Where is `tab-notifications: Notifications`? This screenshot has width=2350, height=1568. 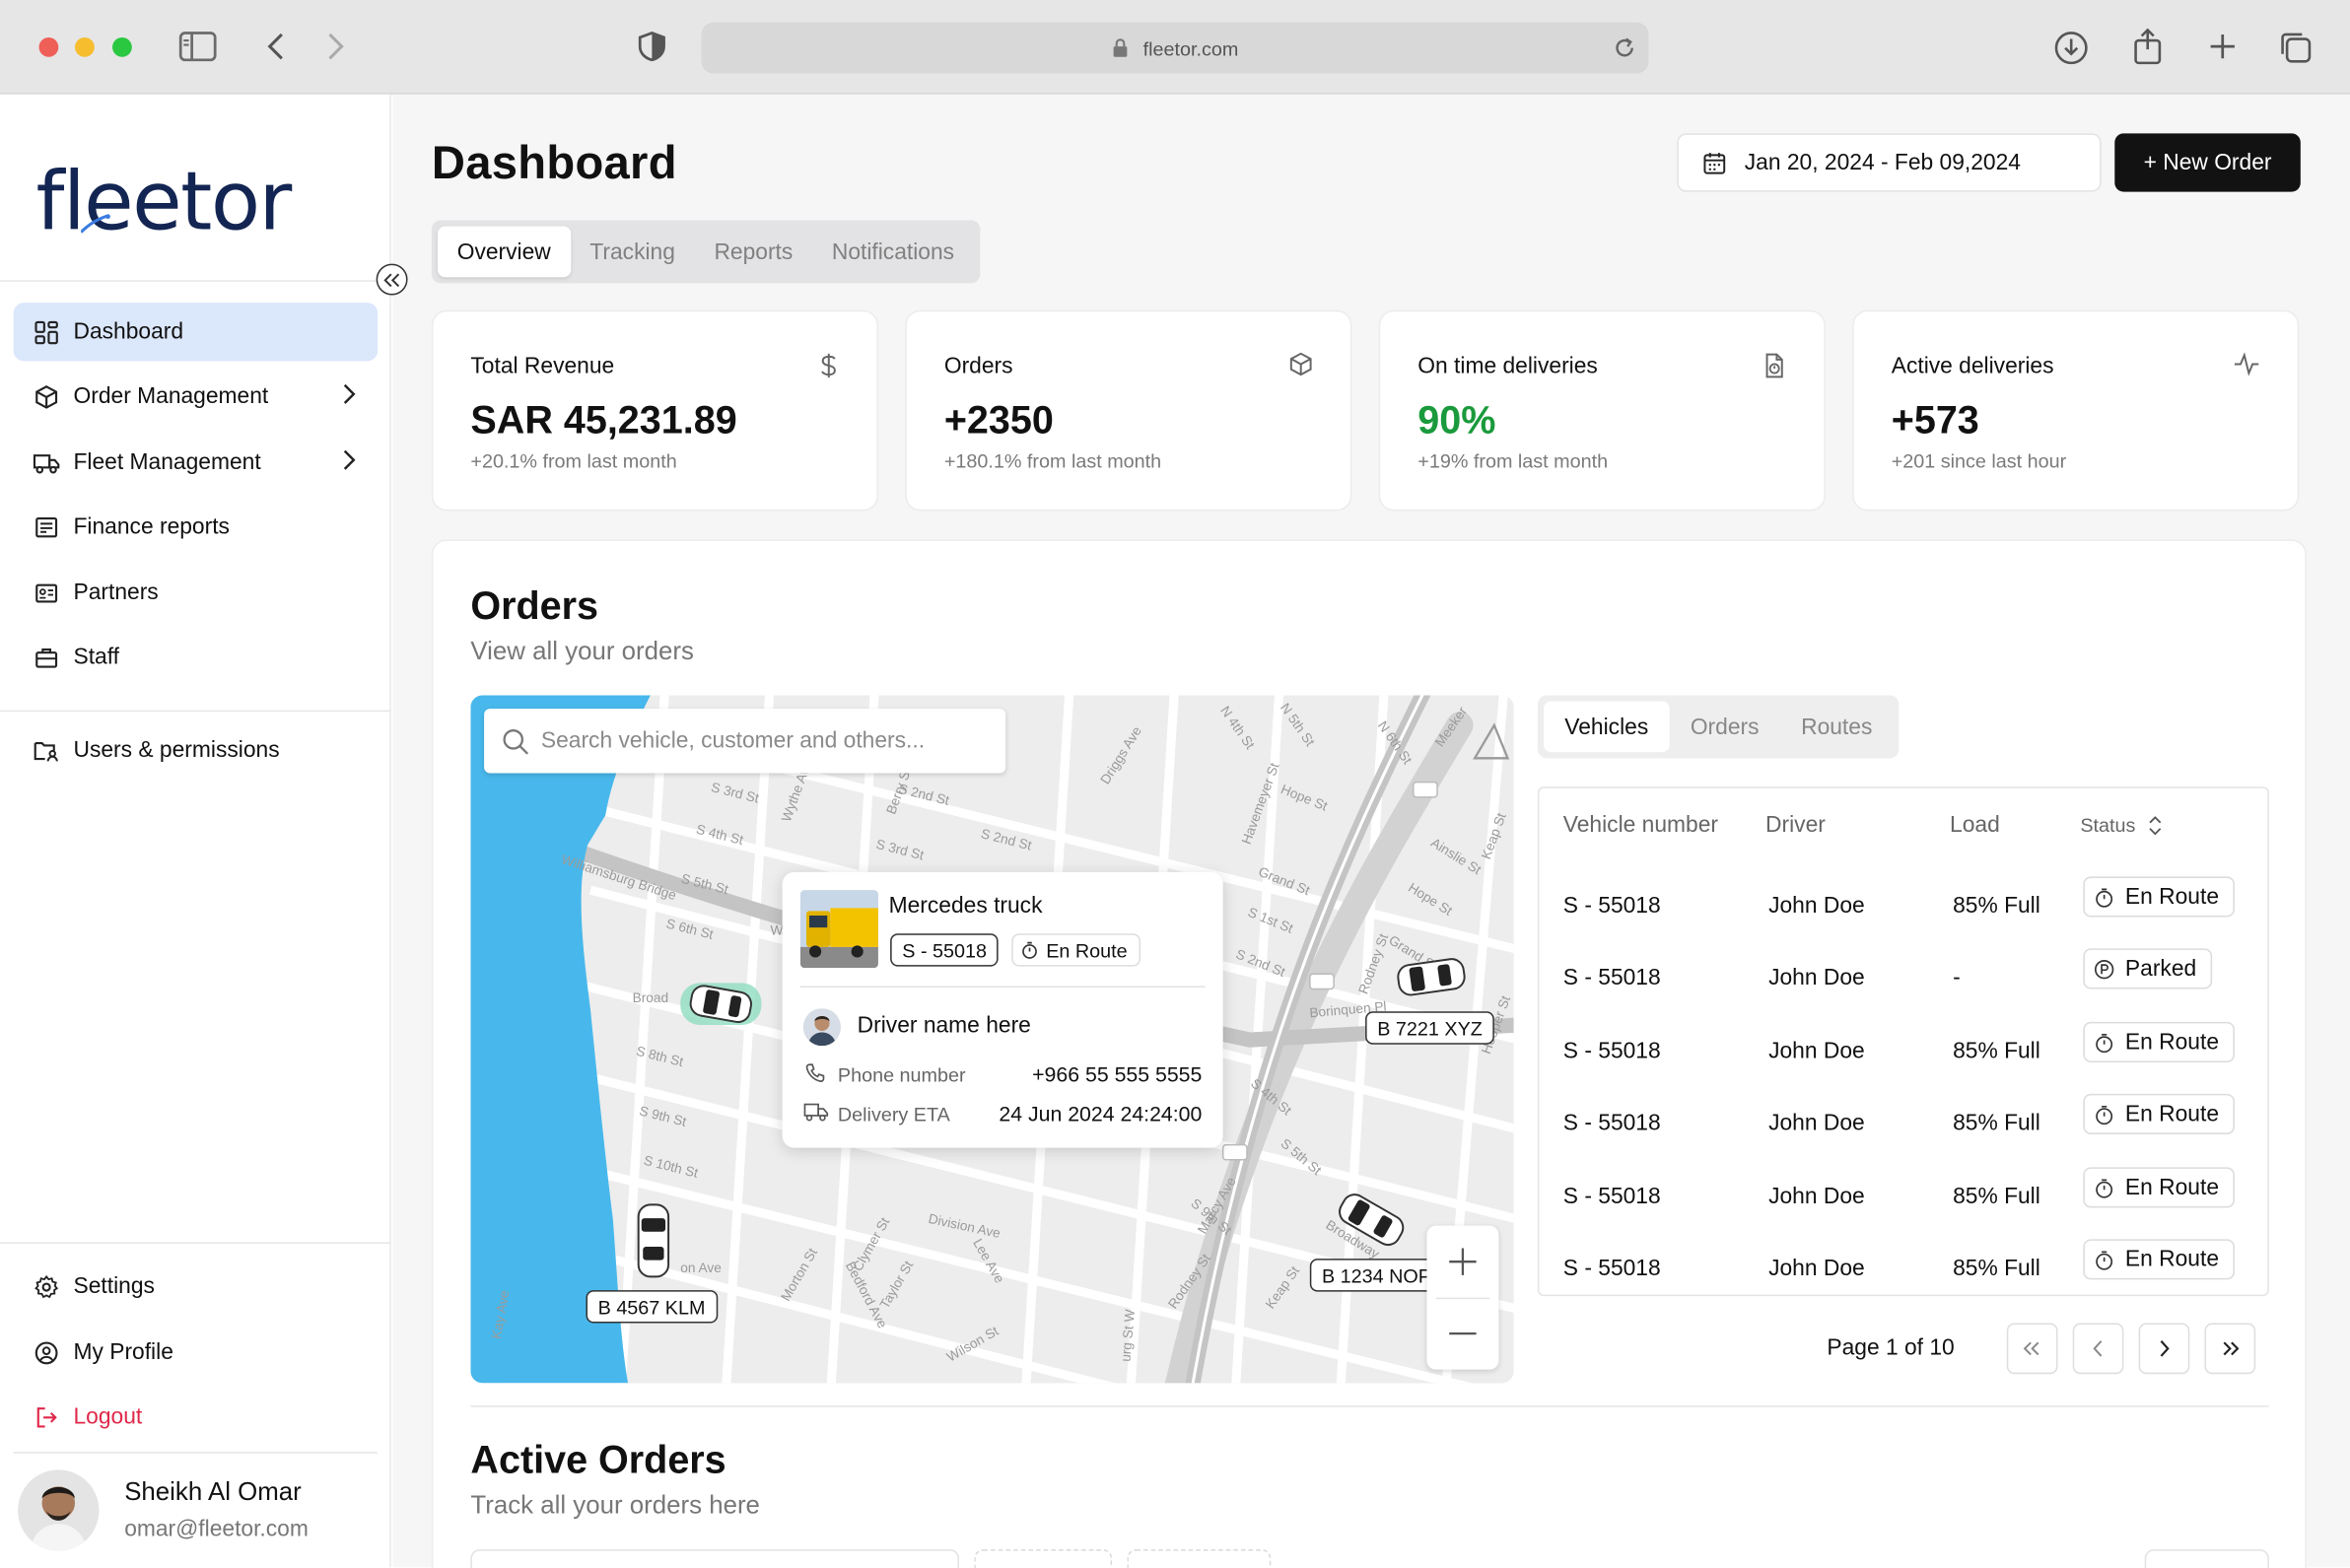
tab-notifications: Notifications is located at coordinates (893, 252).